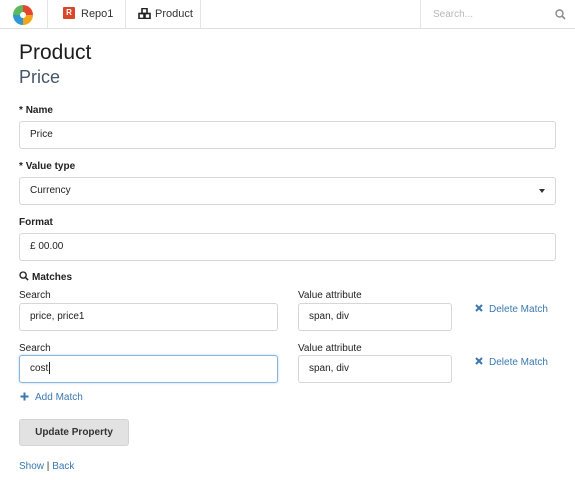 The height and width of the screenshot is (480, 575). Describe the element at coordinates (39, 368) in the screenshot. I see `match-search-value: cost` at that location.